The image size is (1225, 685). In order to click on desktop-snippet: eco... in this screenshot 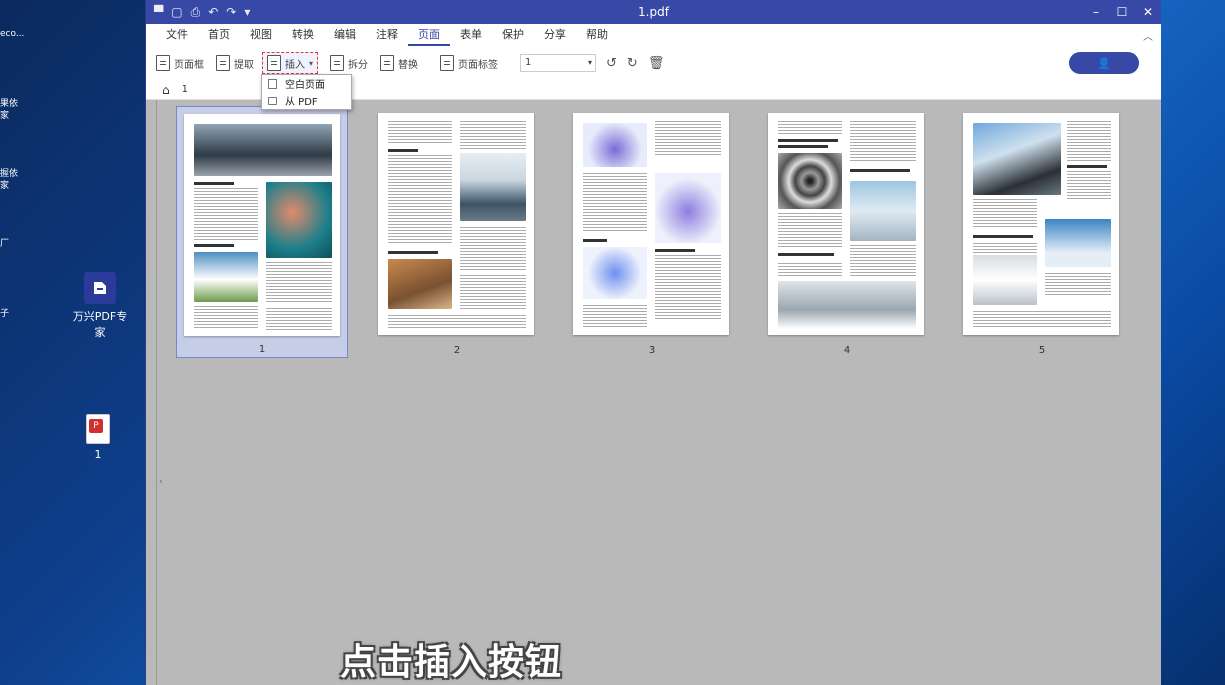, I will do `click(12, 34)`.